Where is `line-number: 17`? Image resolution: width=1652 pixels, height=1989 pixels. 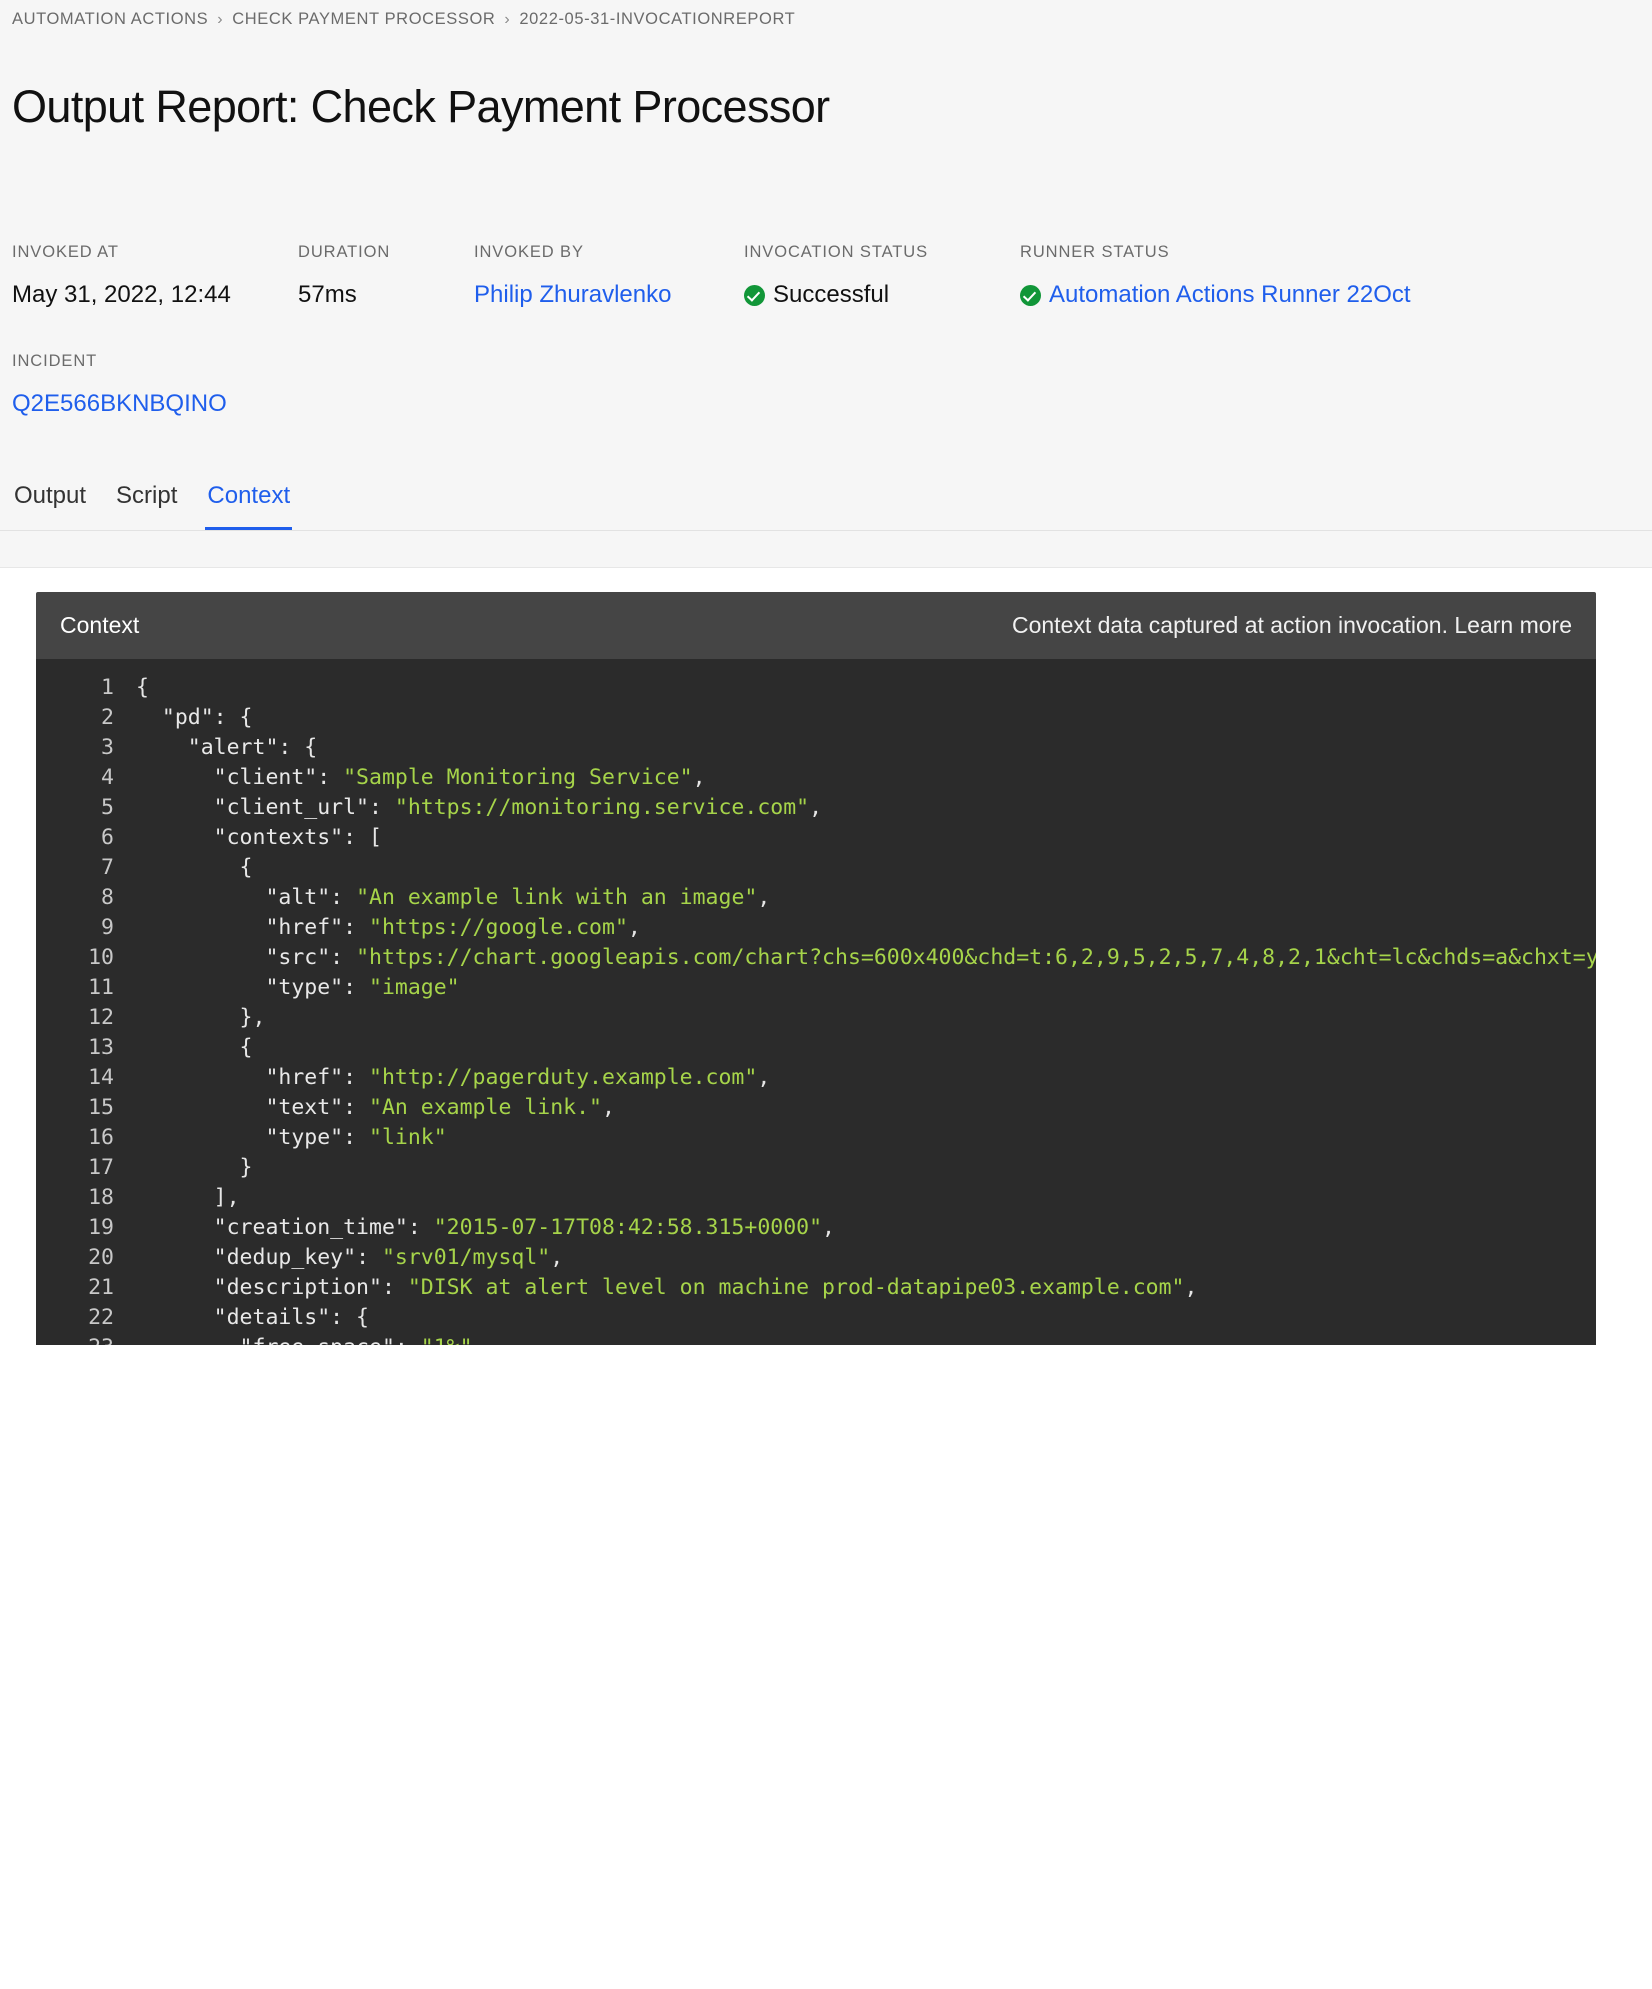
line-number: 17 is located at coordinates (101, 1167).